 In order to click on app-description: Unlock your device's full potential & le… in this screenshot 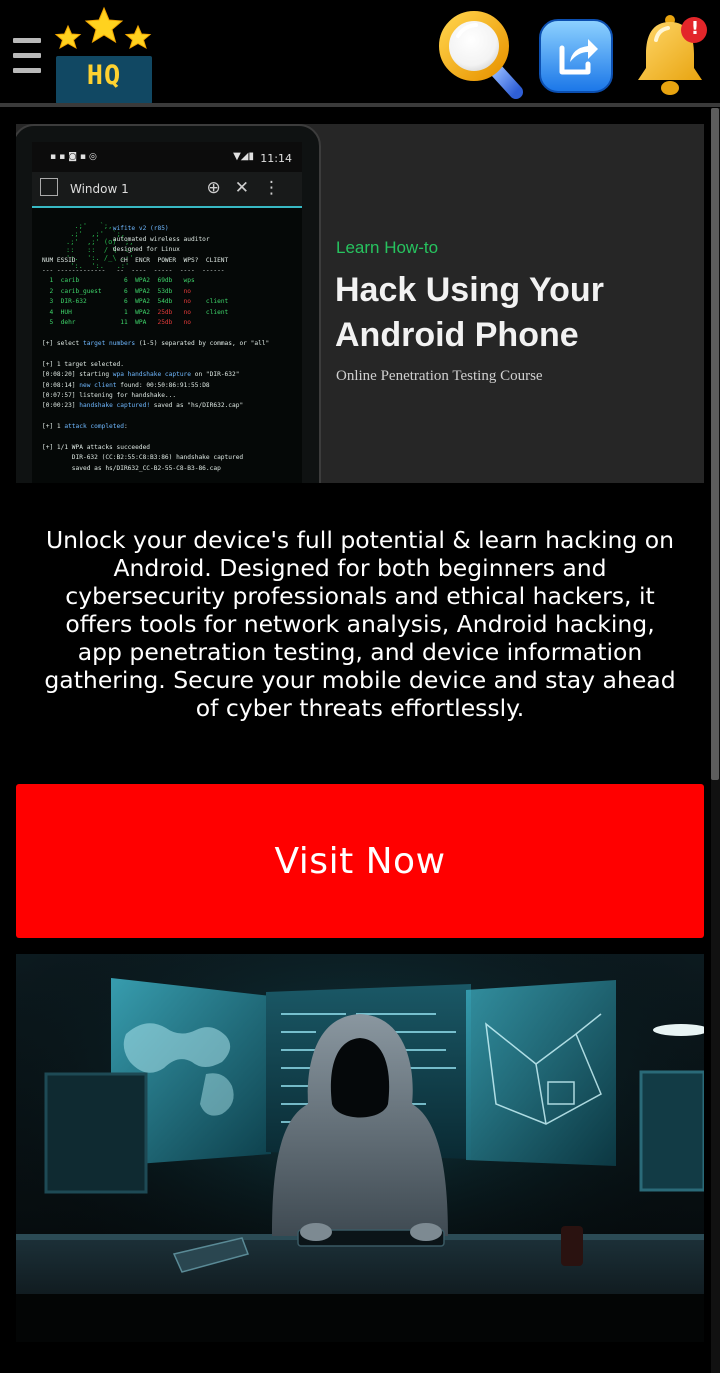, I will do `click(360, 624)`.